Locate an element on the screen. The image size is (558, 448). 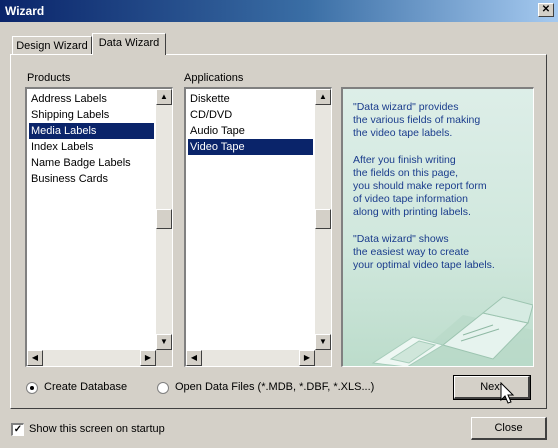
list-item: Name Badge Labels is located at coordinates (91, 163).